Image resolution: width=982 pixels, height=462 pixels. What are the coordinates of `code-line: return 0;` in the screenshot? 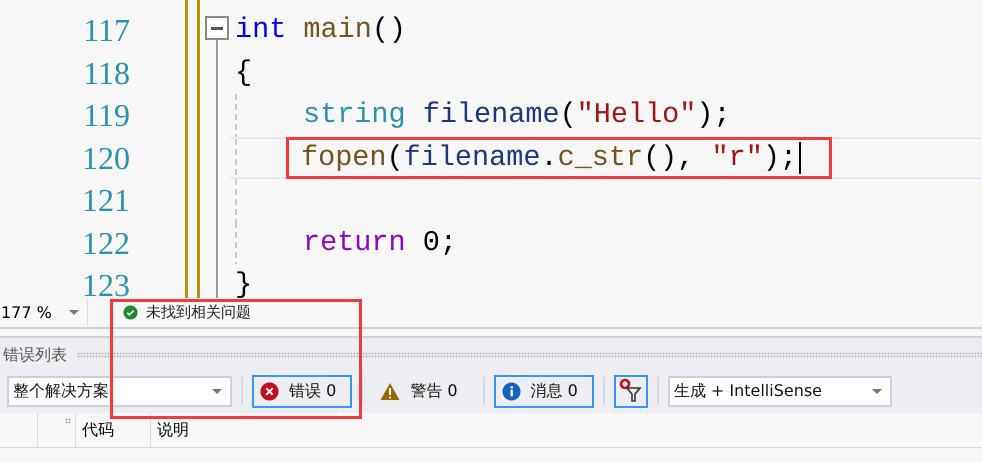 It's located at (380, 242).